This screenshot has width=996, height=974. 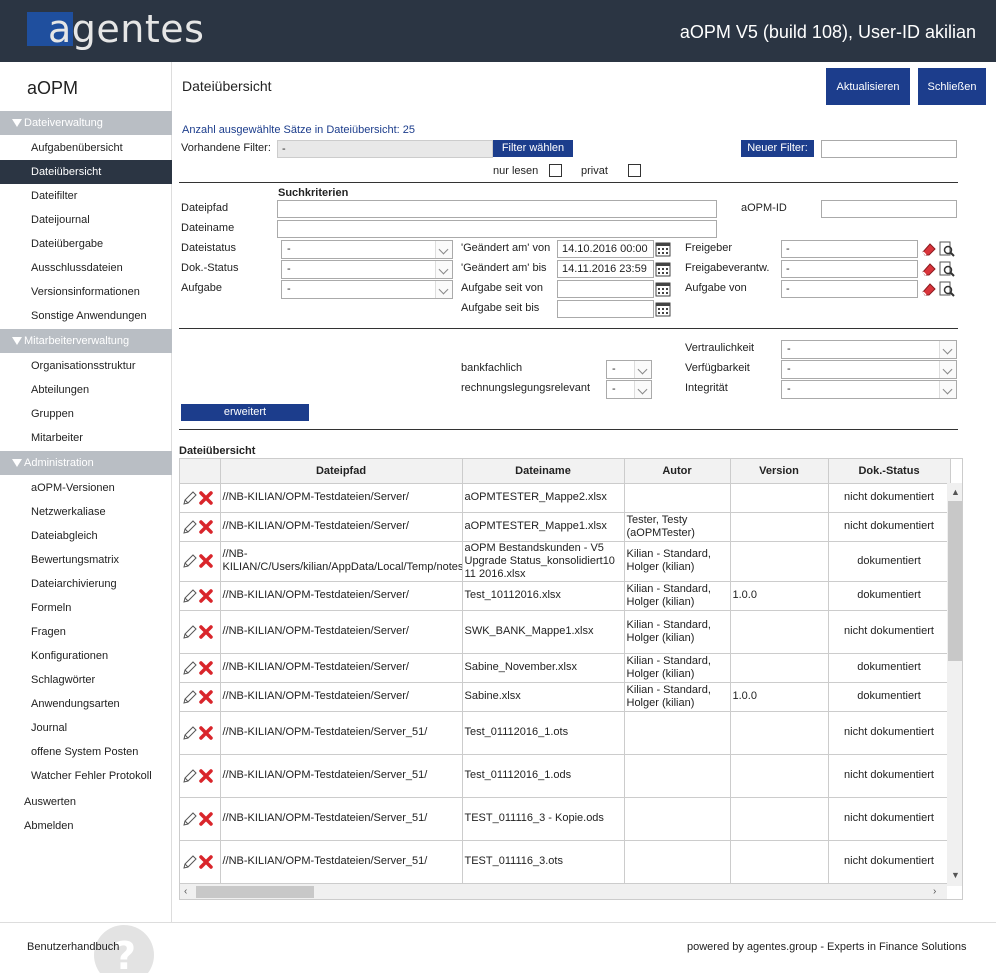 What do you see at coordinates (849, 289) in the screenshot?
I see `task-by-input: -` at bounding box center [849, 289].